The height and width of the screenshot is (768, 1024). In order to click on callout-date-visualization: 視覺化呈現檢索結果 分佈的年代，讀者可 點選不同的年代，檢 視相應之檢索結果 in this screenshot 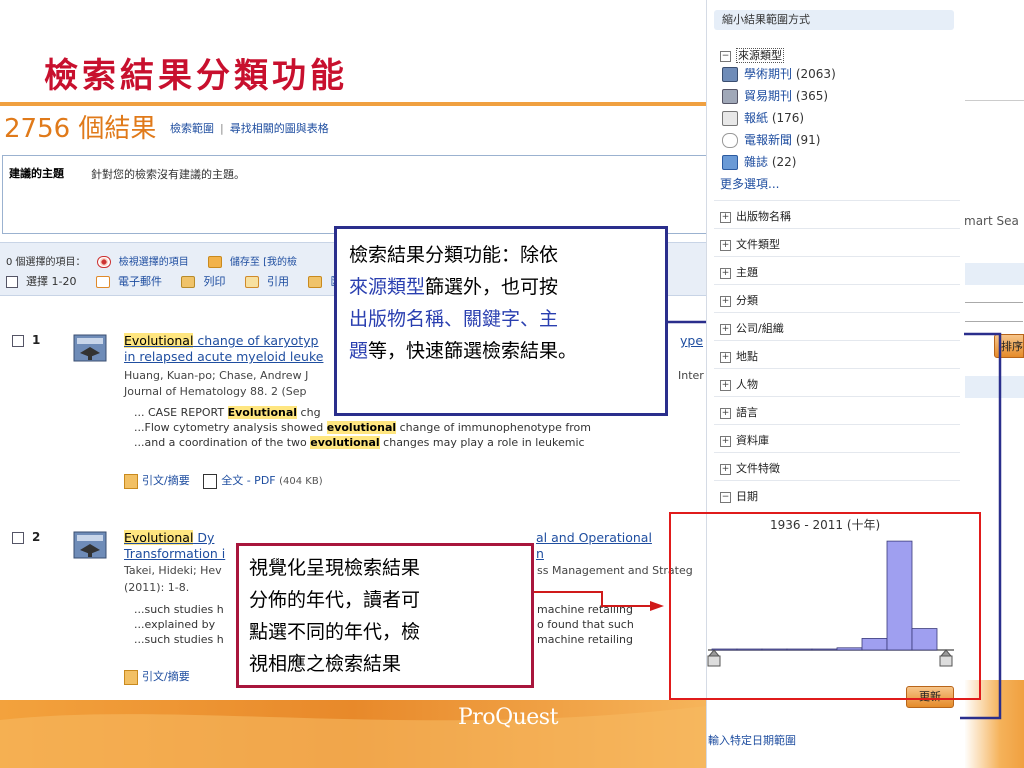, I will do `click(385, 615)`.